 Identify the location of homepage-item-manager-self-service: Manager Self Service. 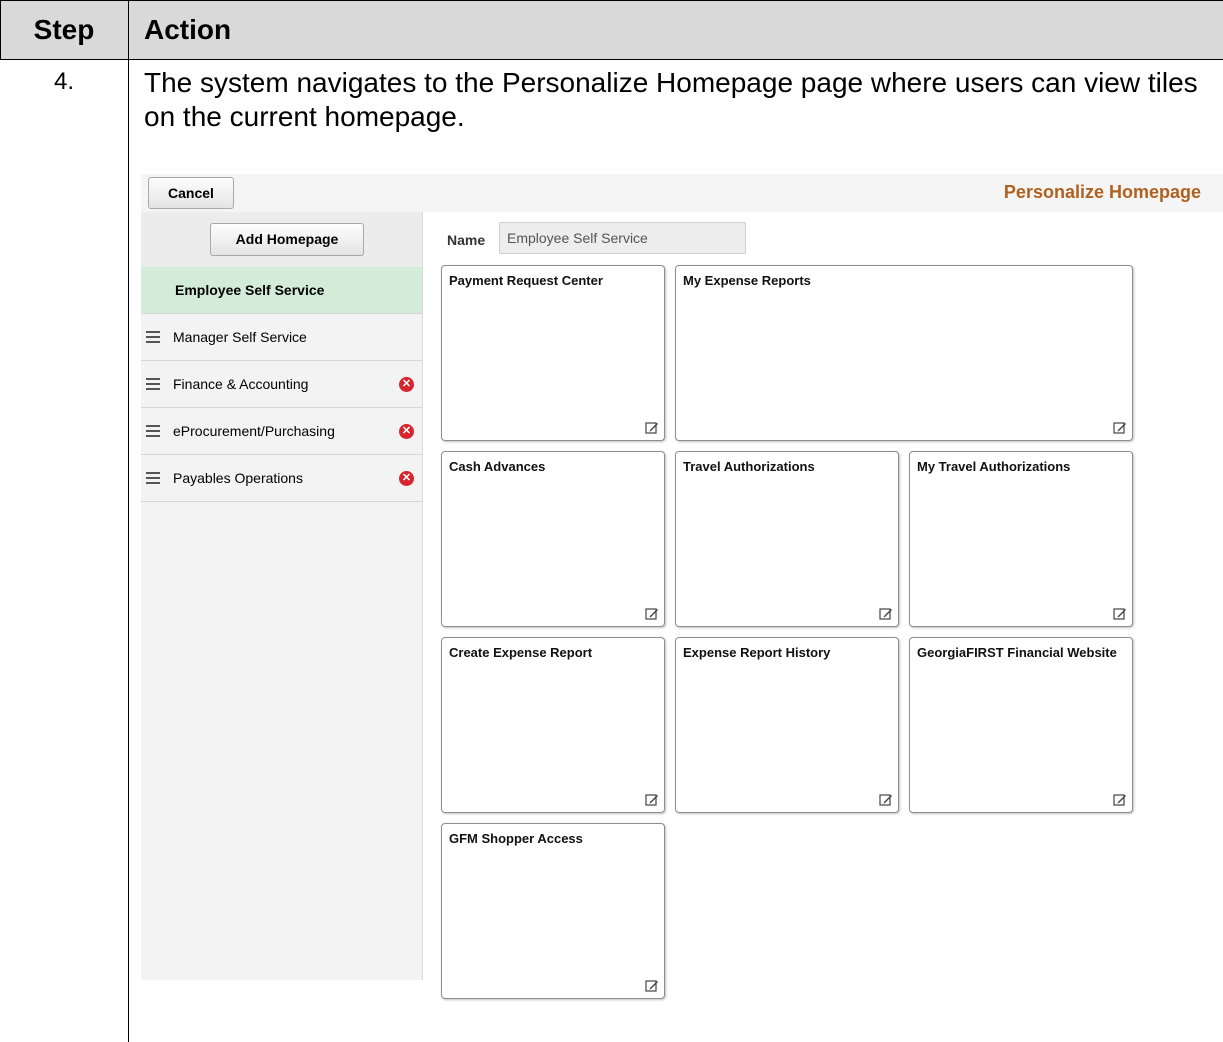
(281, 337).